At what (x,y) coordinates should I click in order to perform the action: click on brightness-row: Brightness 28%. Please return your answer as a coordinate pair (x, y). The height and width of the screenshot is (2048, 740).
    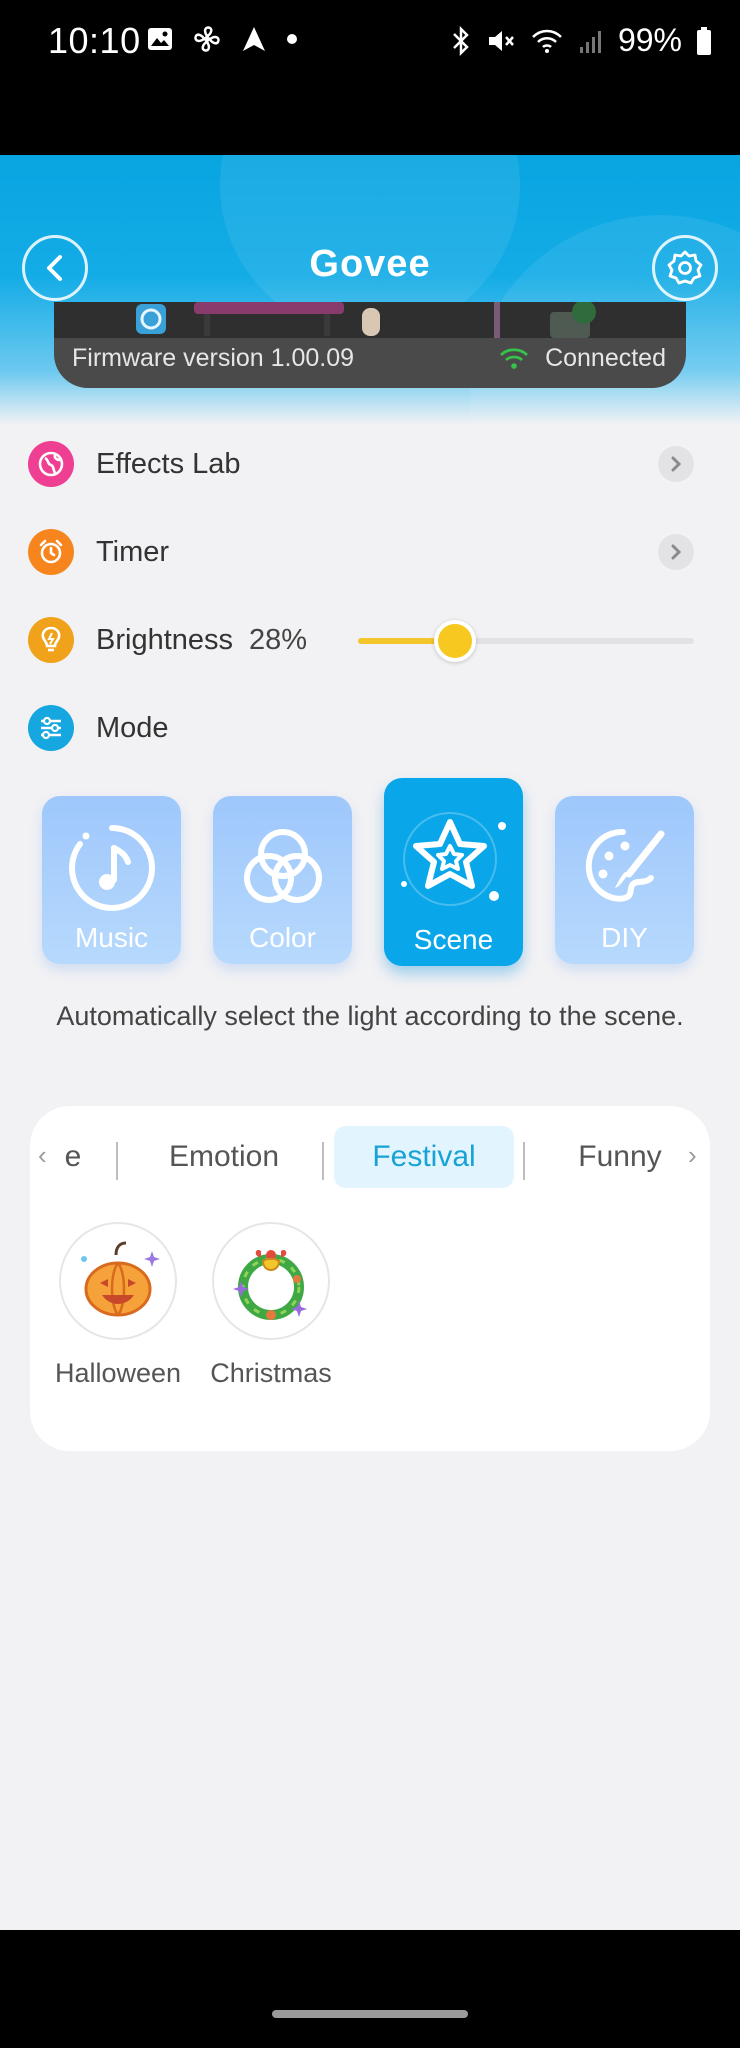
    Looking at the image, I should click on (370, 640).